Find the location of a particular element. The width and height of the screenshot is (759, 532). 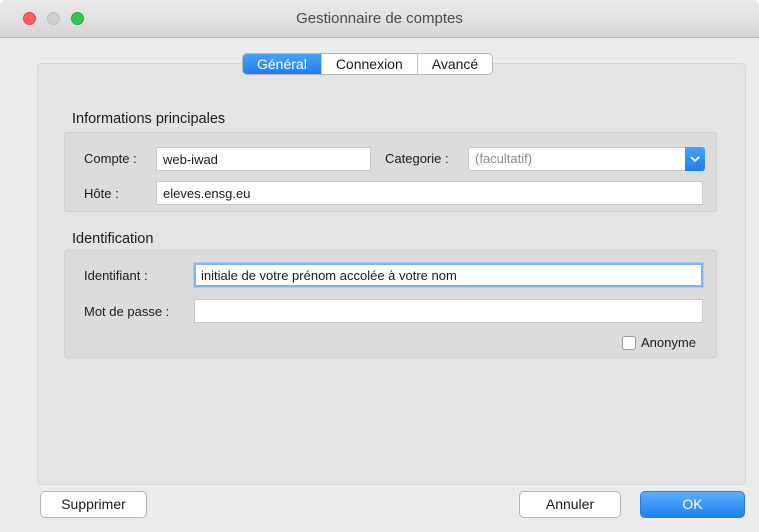

password-label: Mot de passe : is located at coordinates (127, 311).